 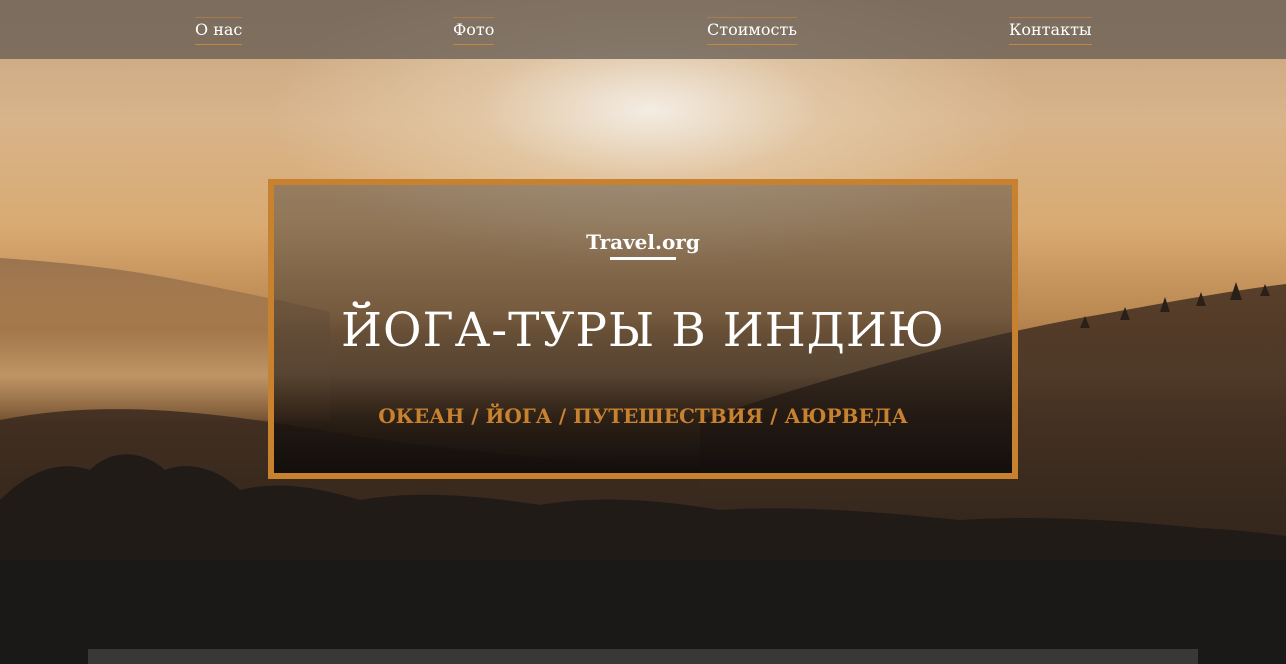 What do you see at coordinates (752, 31) in the screenshot?
I see `nav-link-price: Стоимость` at bounding box center [752, 31].